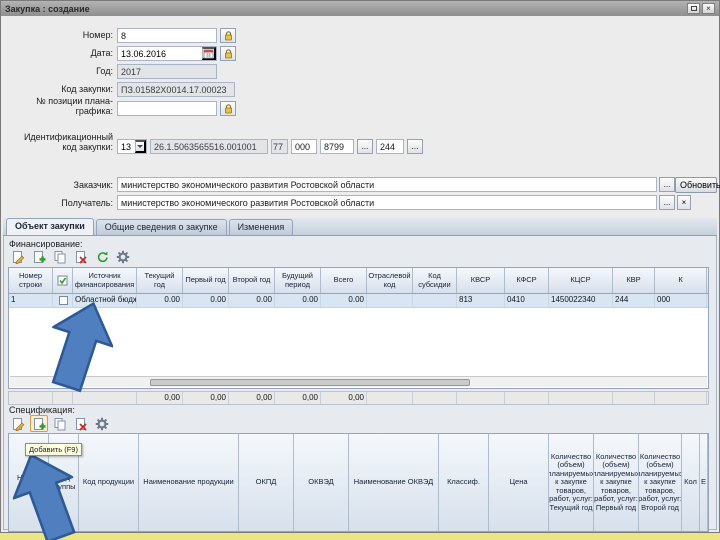  Describe the element at coordinates (279, 146) in the screenshot. I see `ikz-part3-field` at that location.